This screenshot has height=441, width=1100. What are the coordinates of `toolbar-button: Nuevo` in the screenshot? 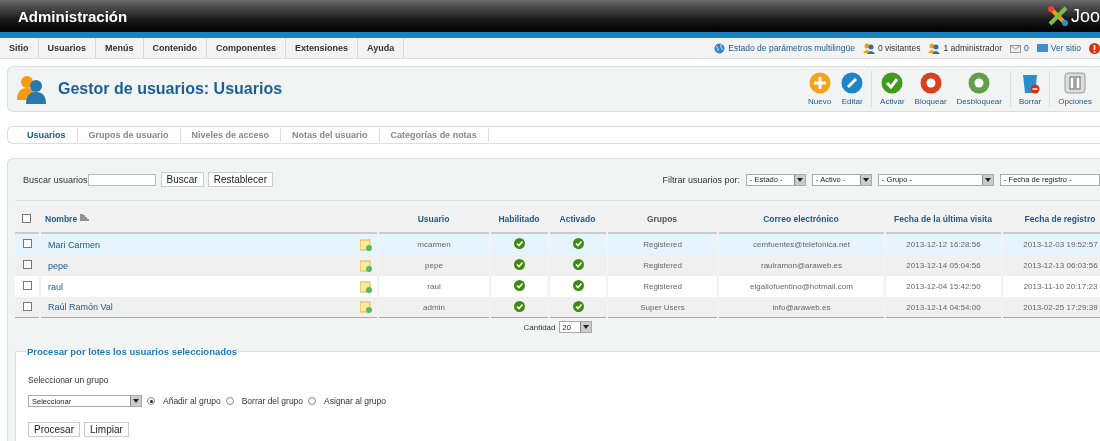 It's located at (820, 89).